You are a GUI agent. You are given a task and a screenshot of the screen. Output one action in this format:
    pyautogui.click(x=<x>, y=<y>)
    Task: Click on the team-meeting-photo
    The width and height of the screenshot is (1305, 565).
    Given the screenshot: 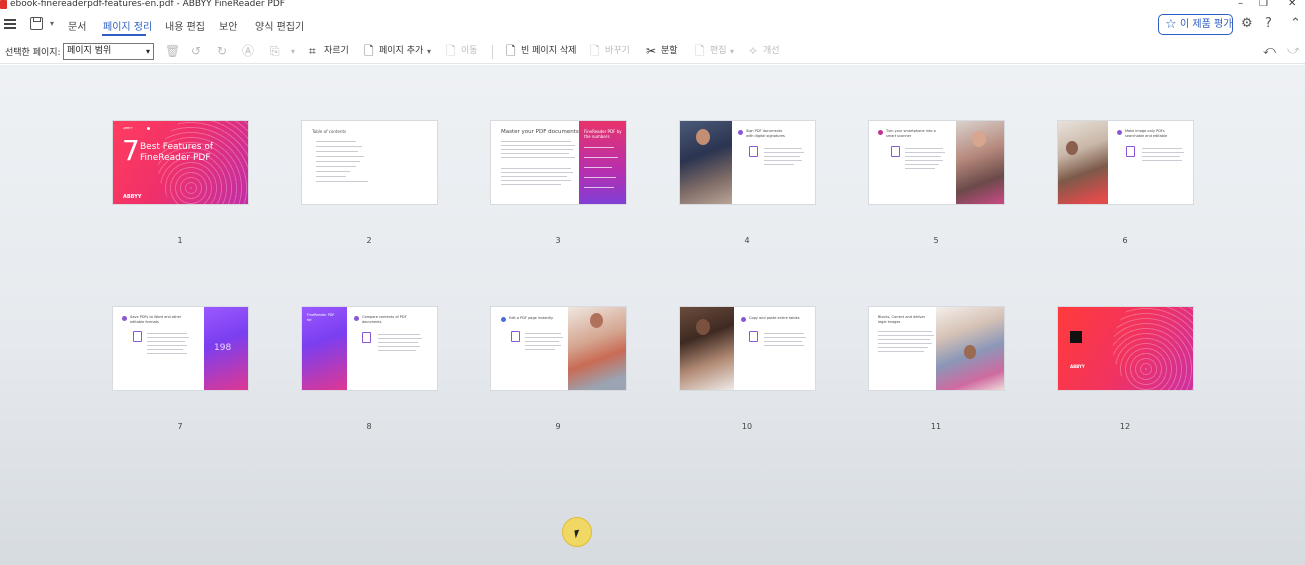 What is the action you would take?
    pyautogui.click(x=970, y=348)
    